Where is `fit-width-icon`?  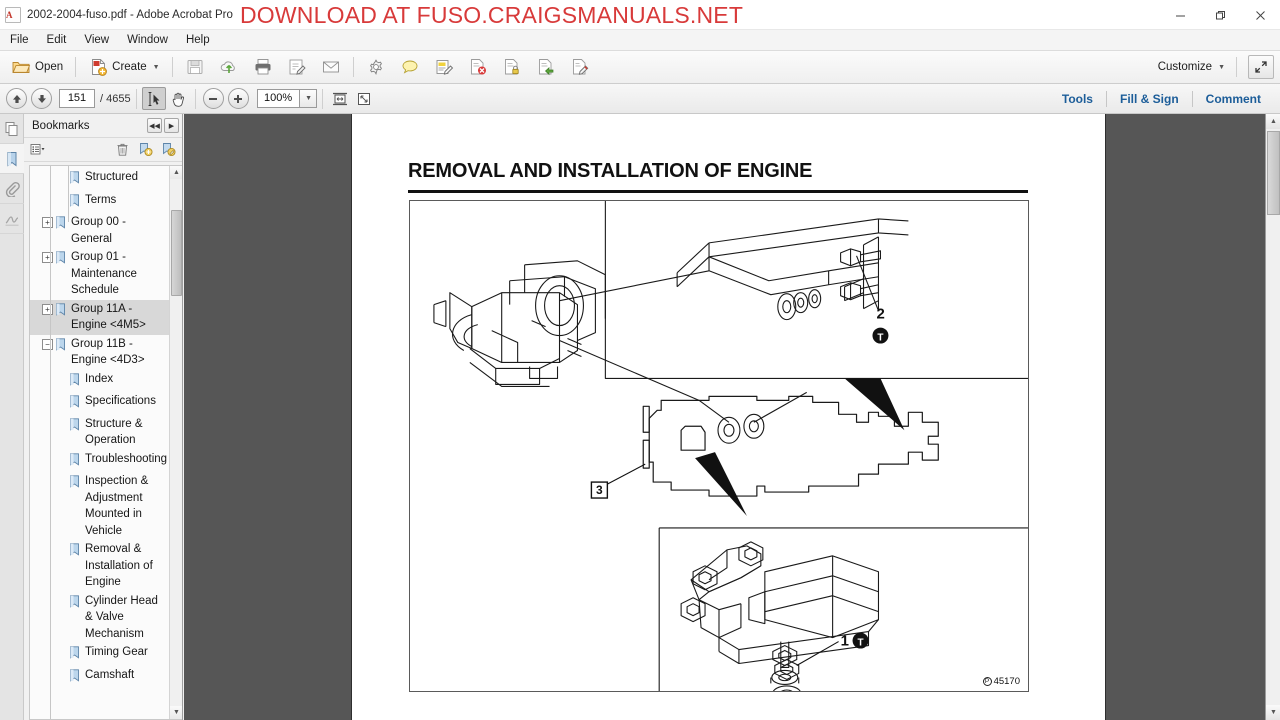 fit-width-icon is located at coordinates (339, 98).